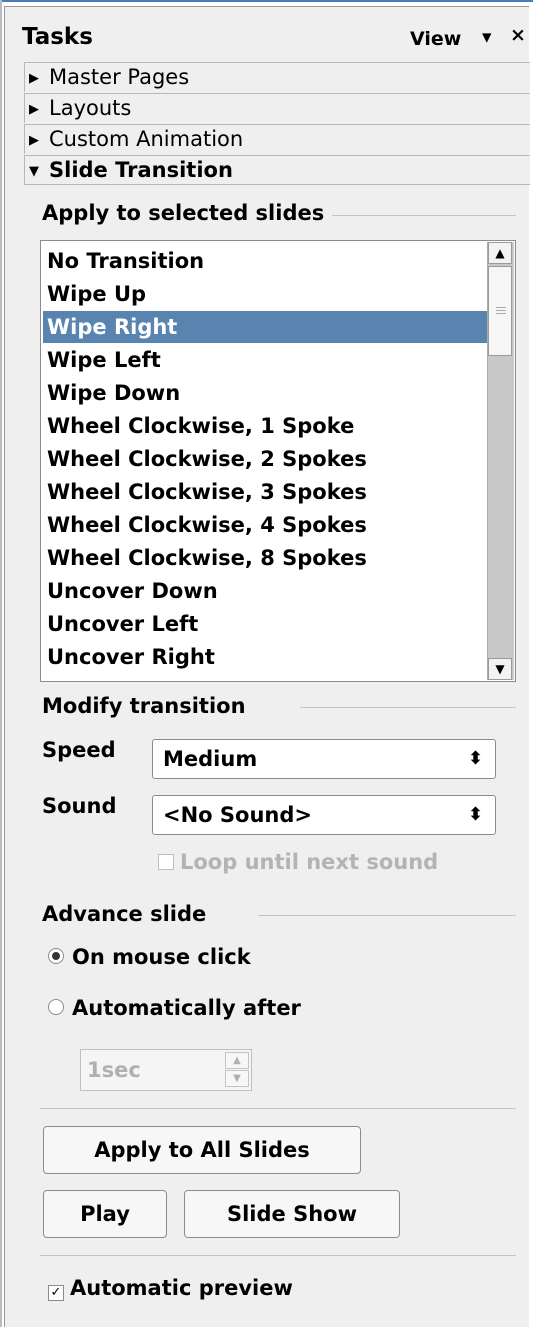 This screenshot has height=1327, width=533. What do you see at coordinates (237, 1060) in the screenshot?
I see `spin-up-icon: ▲` at bounding box center [237, 1060].